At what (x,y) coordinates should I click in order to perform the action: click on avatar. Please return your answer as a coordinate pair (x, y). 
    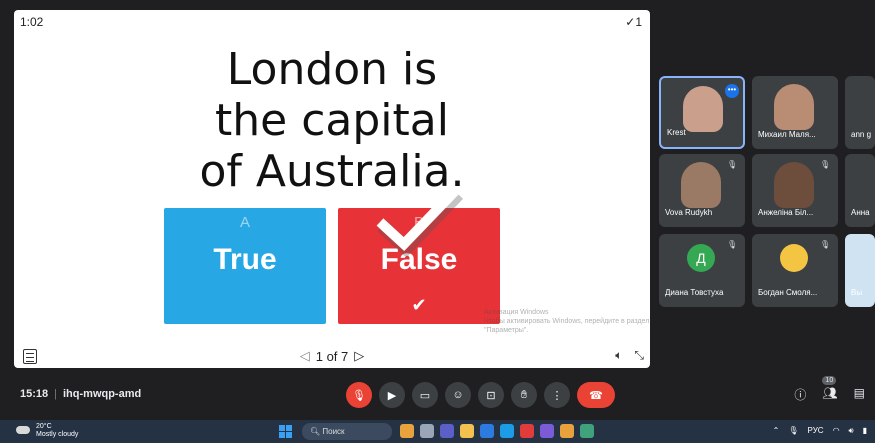
    Looking at the image, I should click on (794, 258).